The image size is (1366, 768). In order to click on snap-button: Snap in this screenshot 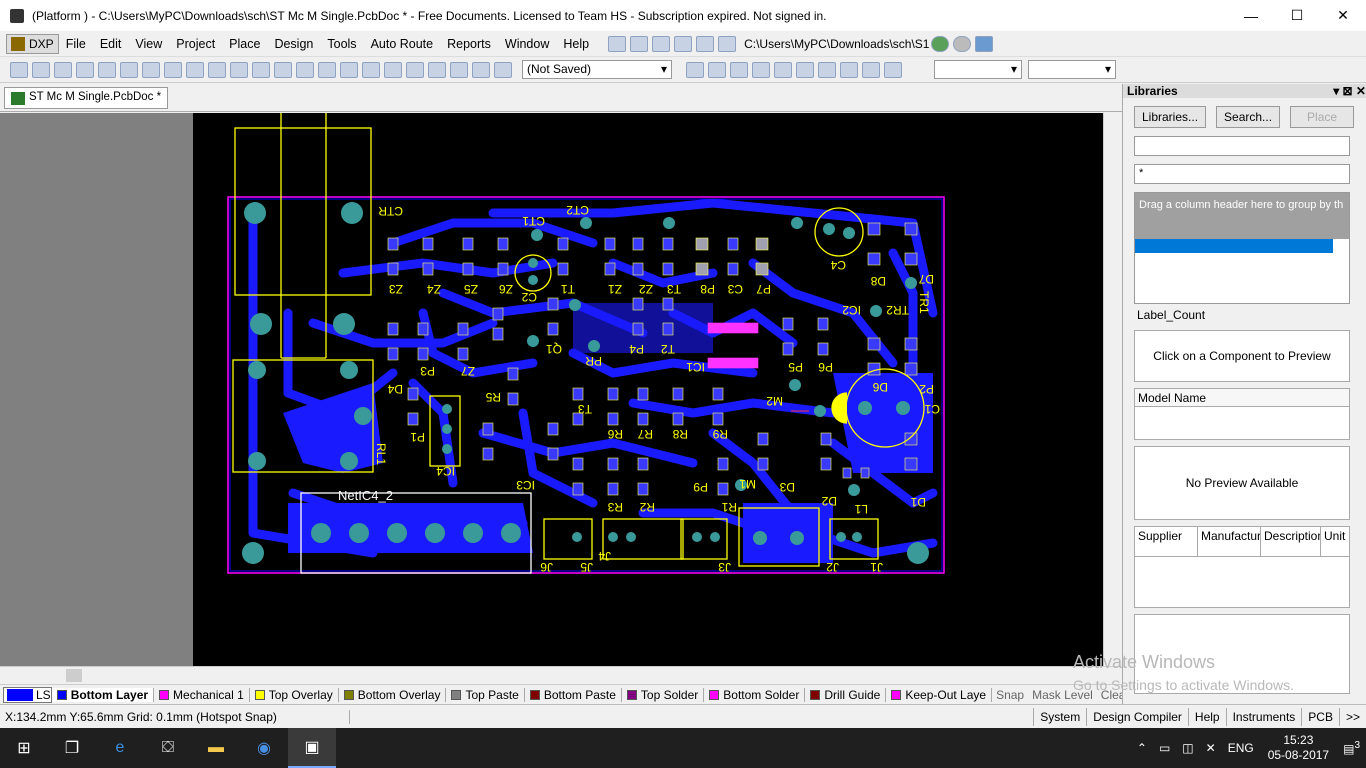, I will do `click(1010, 695)`.